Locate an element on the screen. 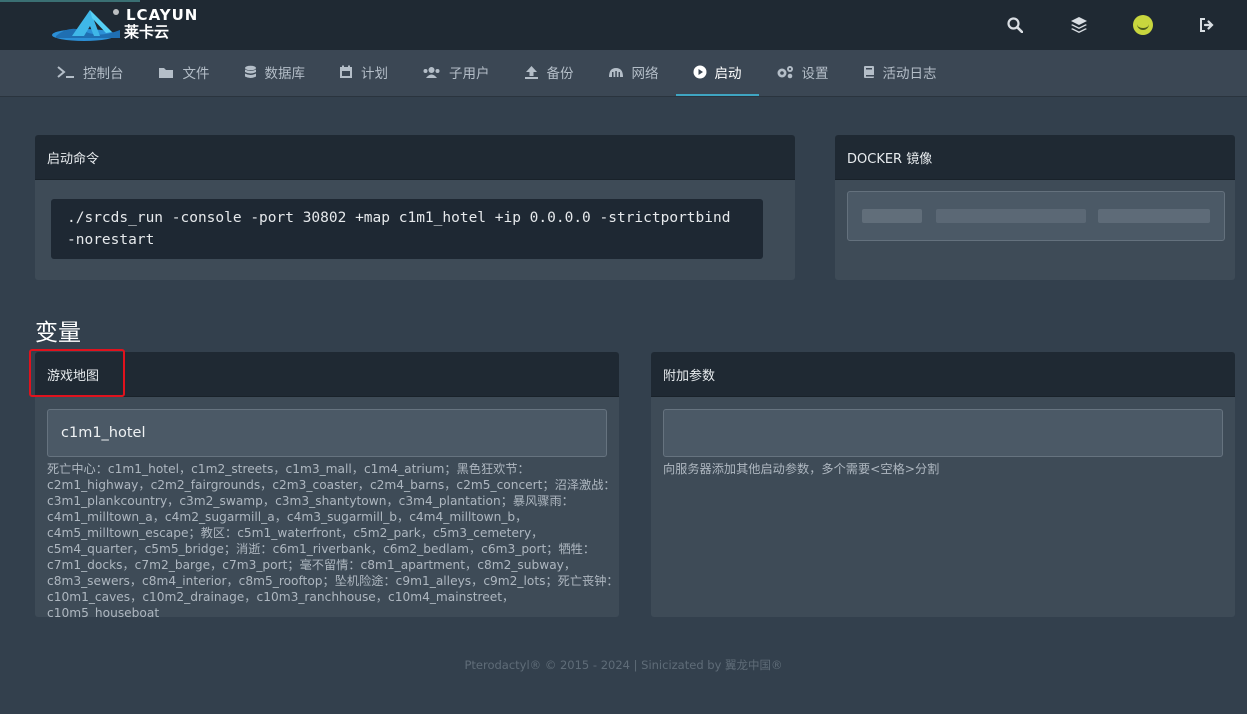 Image resolution: width=1247 pixels, height=714 pixels. tab-label: 活动日志 is located at coordinates (909, 74).